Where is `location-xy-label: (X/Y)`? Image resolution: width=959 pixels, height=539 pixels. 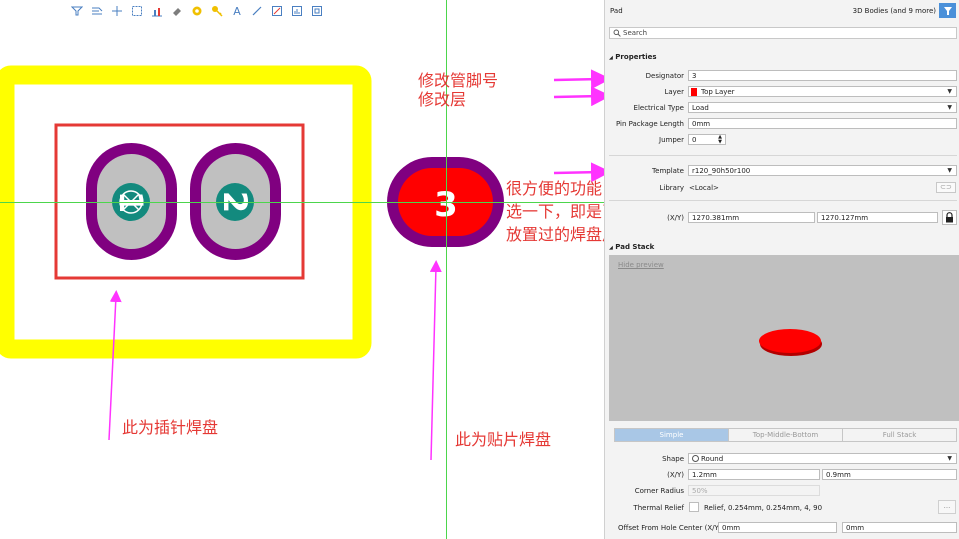
location-xy-label: (X/Y) is located at coordinates (675, 218).